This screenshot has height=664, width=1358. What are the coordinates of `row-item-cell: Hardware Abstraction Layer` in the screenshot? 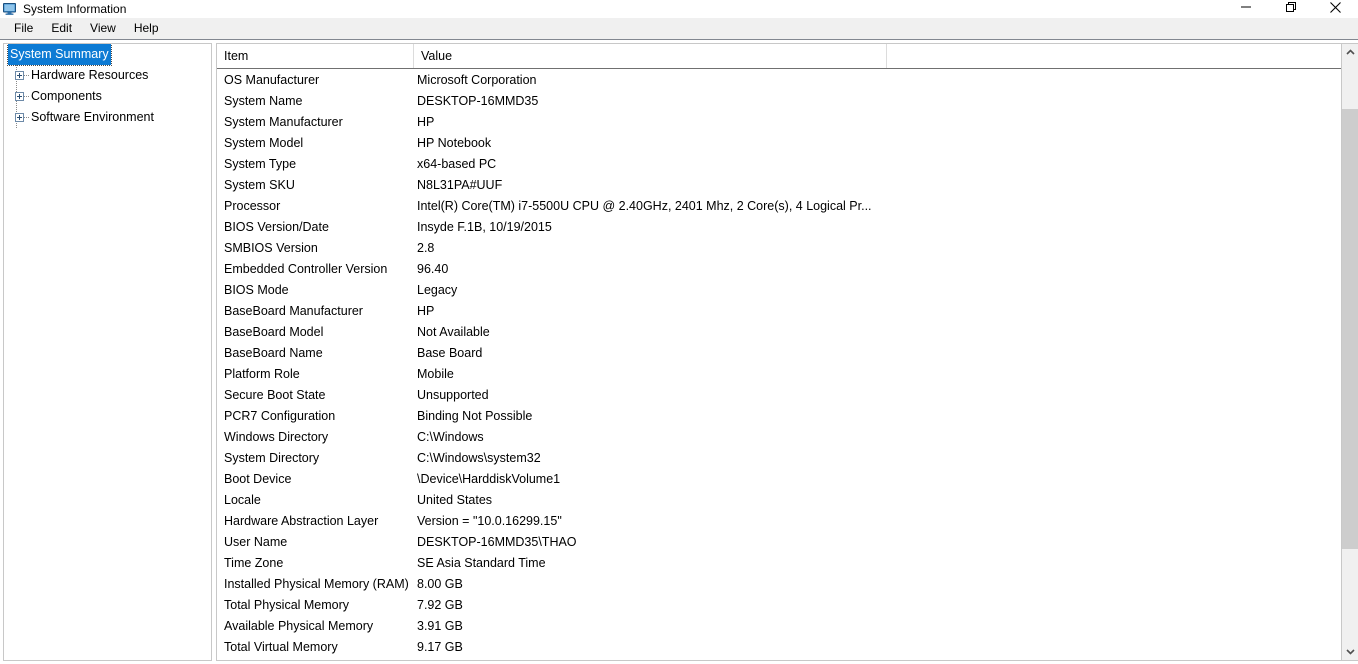 It's located at (301, 520).